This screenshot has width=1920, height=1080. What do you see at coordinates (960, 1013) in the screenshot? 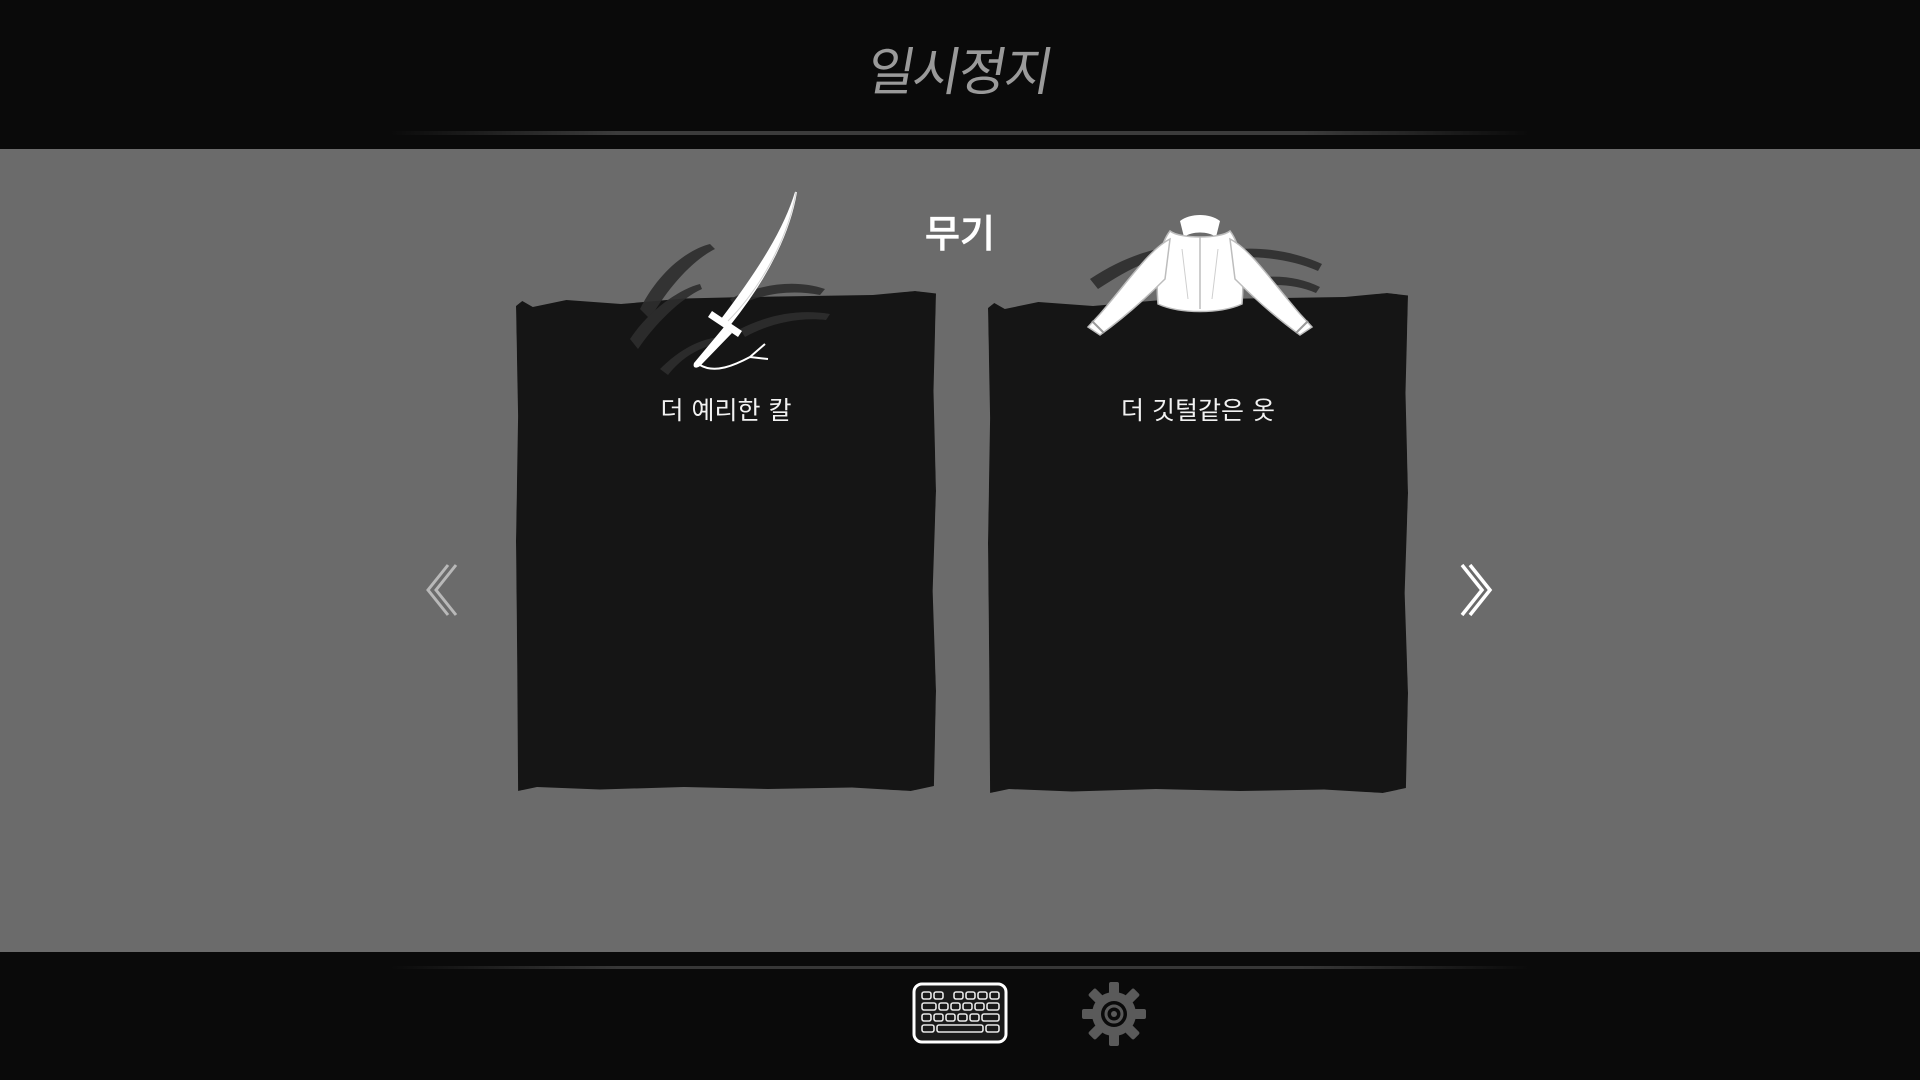
I see `keyboard-icon` at bounding box center [960, 1013].